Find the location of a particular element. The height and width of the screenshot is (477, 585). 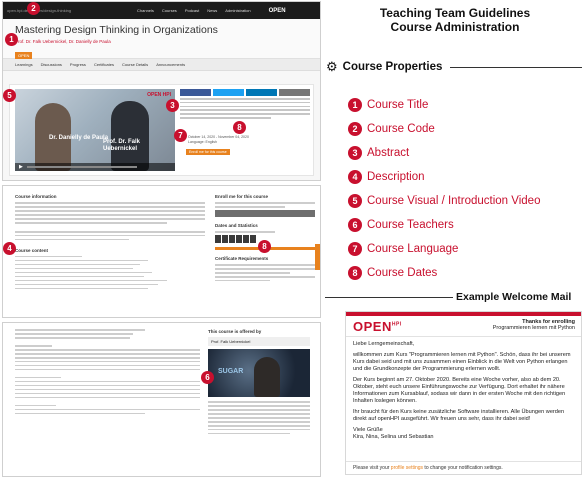

openhpi-logo: OPEN is located at coordinates (277, 11).